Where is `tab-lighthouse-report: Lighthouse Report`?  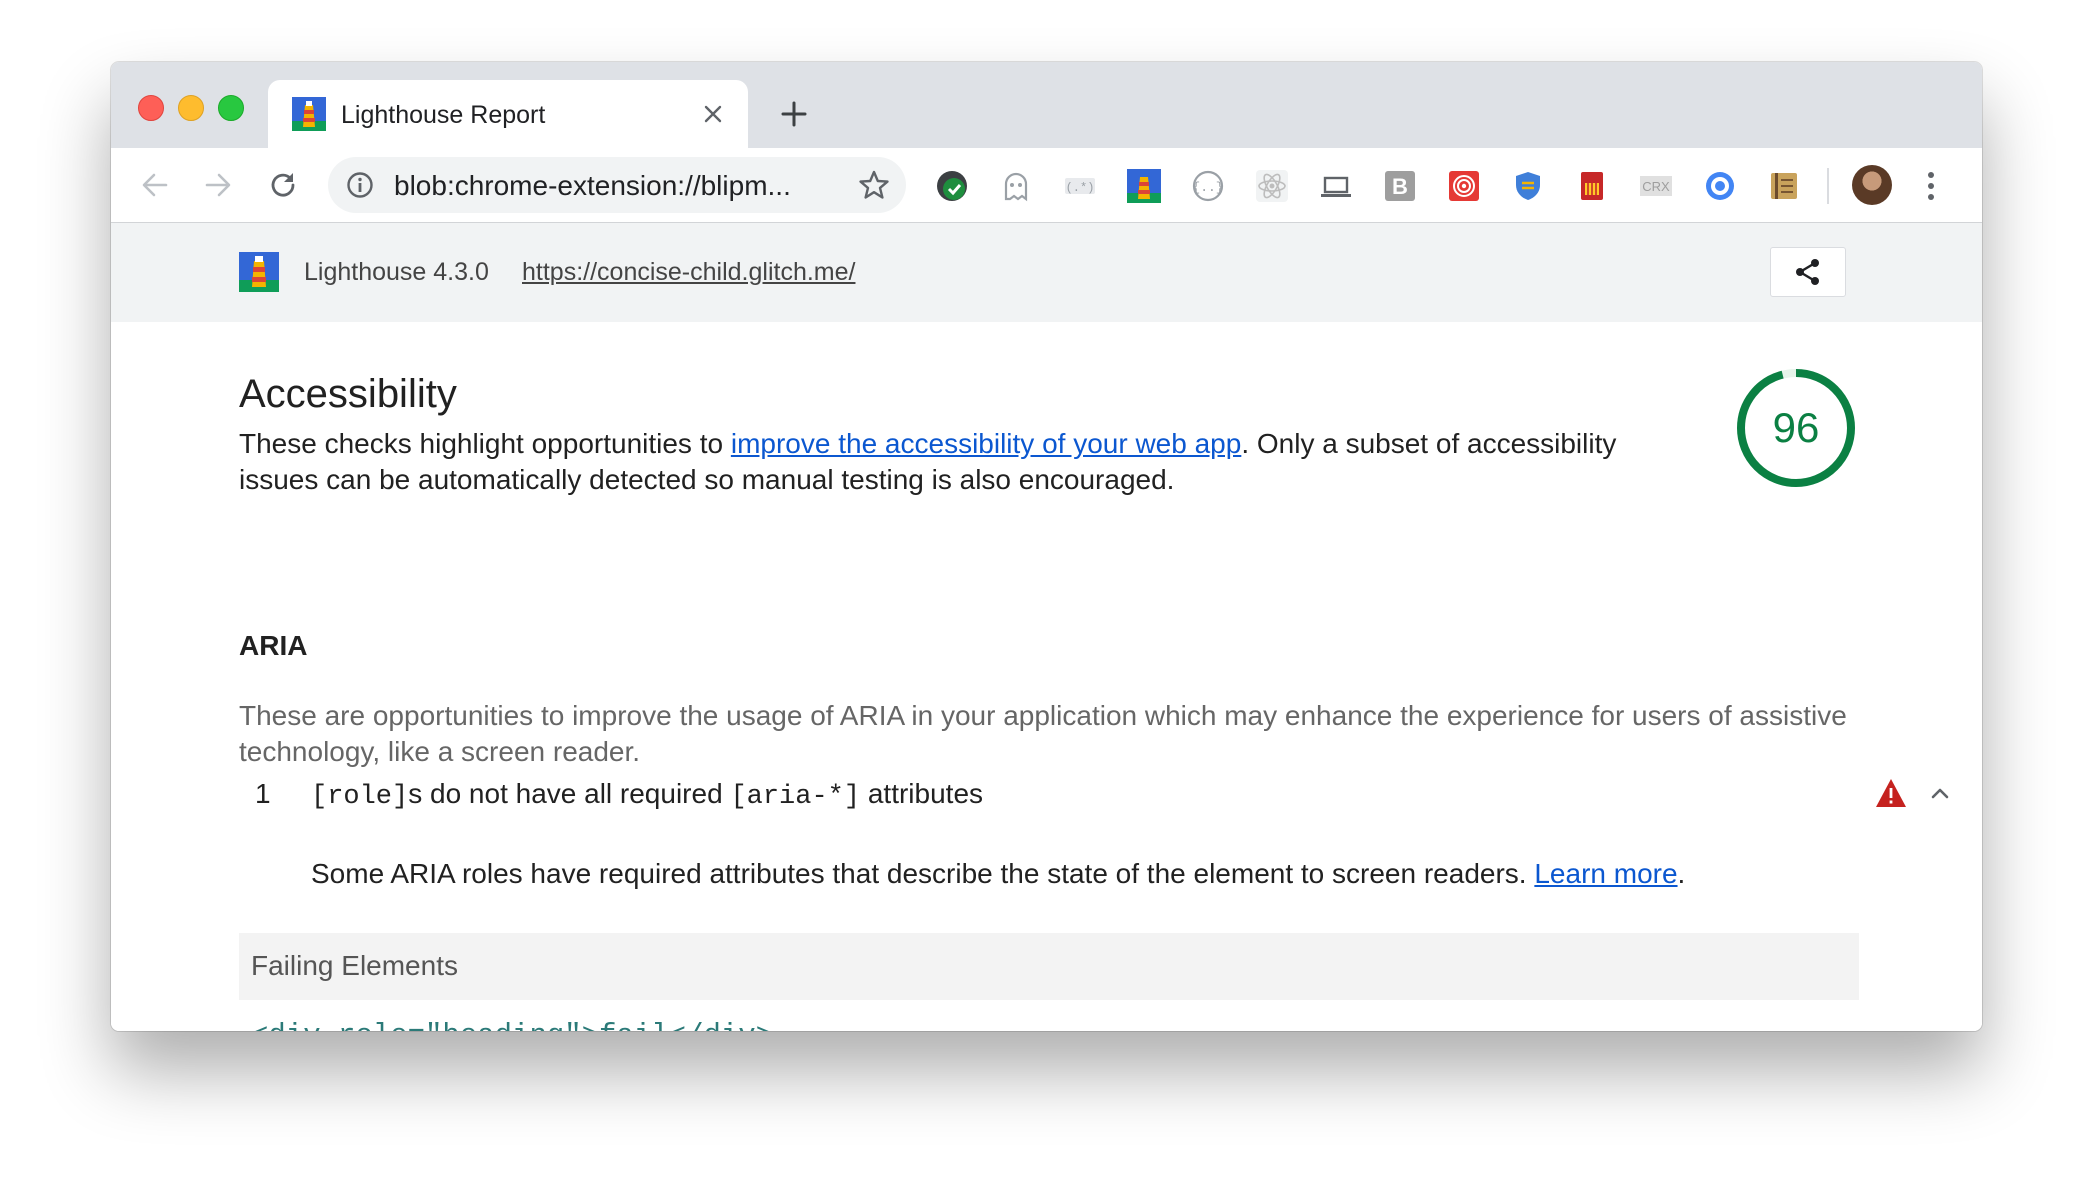
tab-lighthouse-report: Lighthouse Report is located at coordinates (508, 114).